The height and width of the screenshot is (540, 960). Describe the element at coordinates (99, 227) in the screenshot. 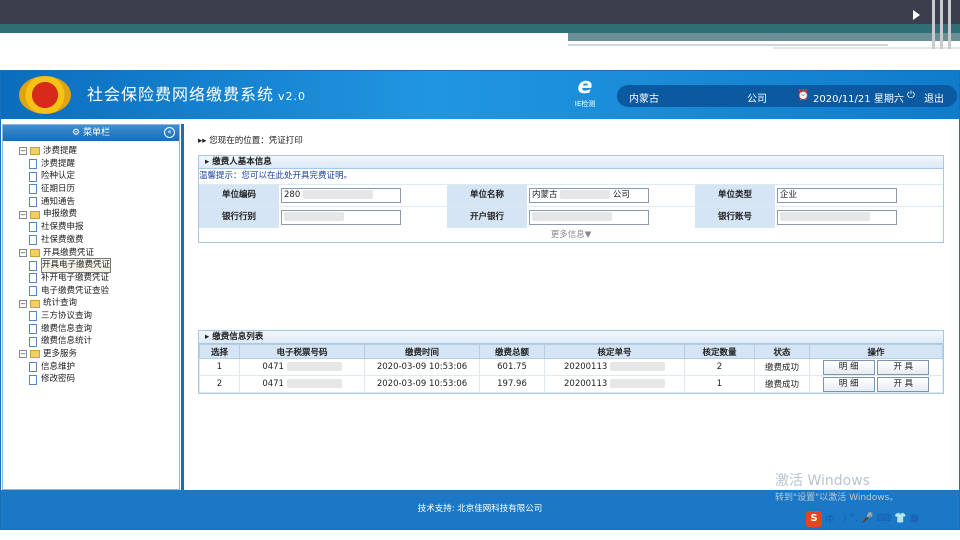

I see `menu-item: 社保费申报` at that location.